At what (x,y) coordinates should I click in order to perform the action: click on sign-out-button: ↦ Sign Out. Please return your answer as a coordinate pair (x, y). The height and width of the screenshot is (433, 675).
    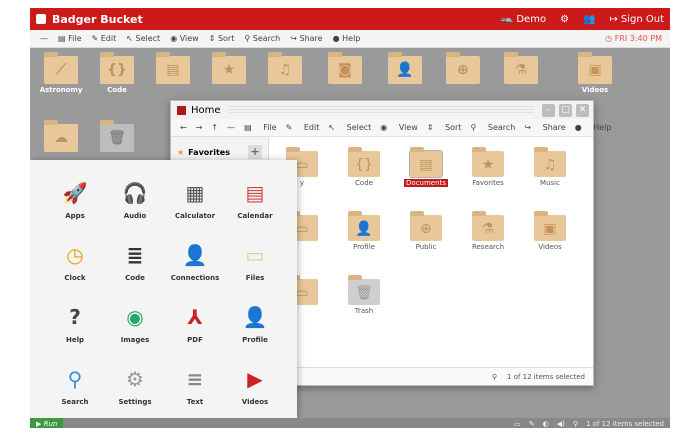
    Looking at the image, I should click on (636, 19).